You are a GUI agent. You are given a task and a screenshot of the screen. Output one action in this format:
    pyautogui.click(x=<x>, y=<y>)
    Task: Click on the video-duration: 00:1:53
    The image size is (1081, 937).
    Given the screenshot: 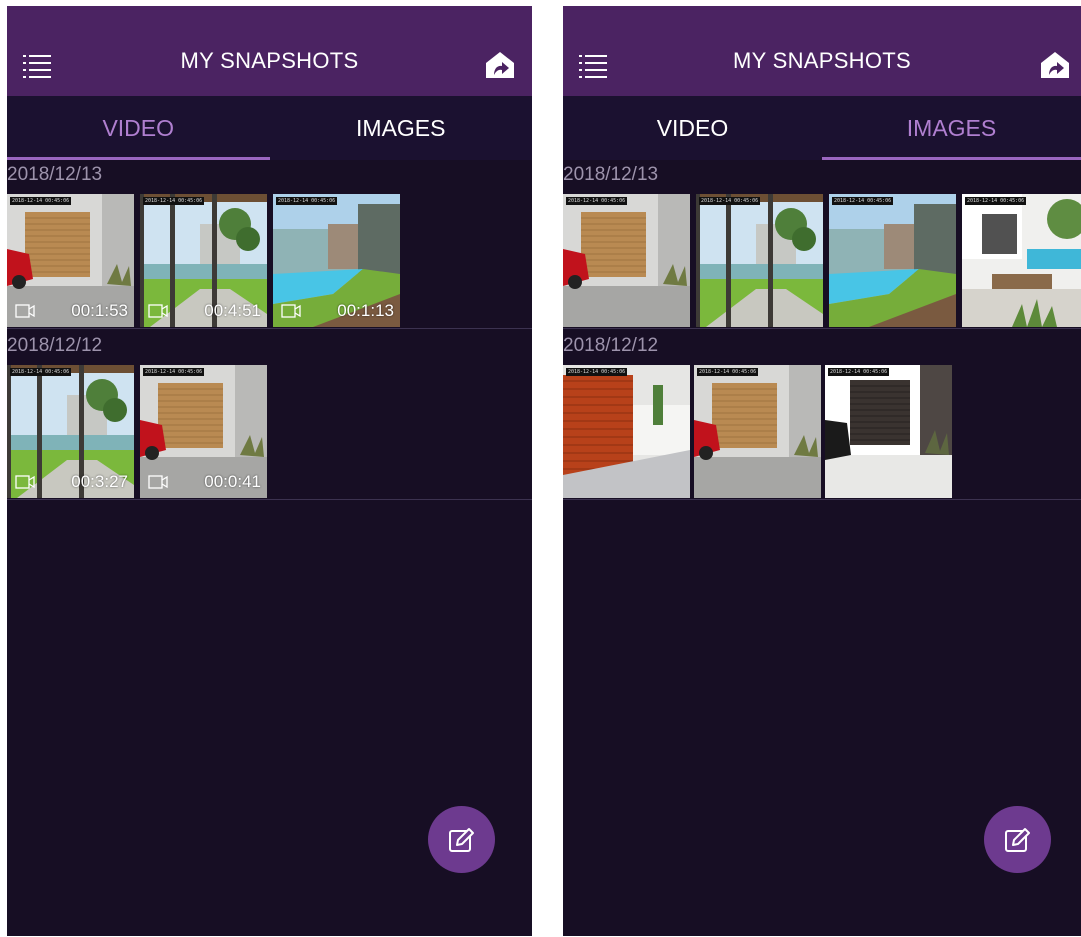 What is the action you would take?
    pyautogui.click(x=99, y=310)
    